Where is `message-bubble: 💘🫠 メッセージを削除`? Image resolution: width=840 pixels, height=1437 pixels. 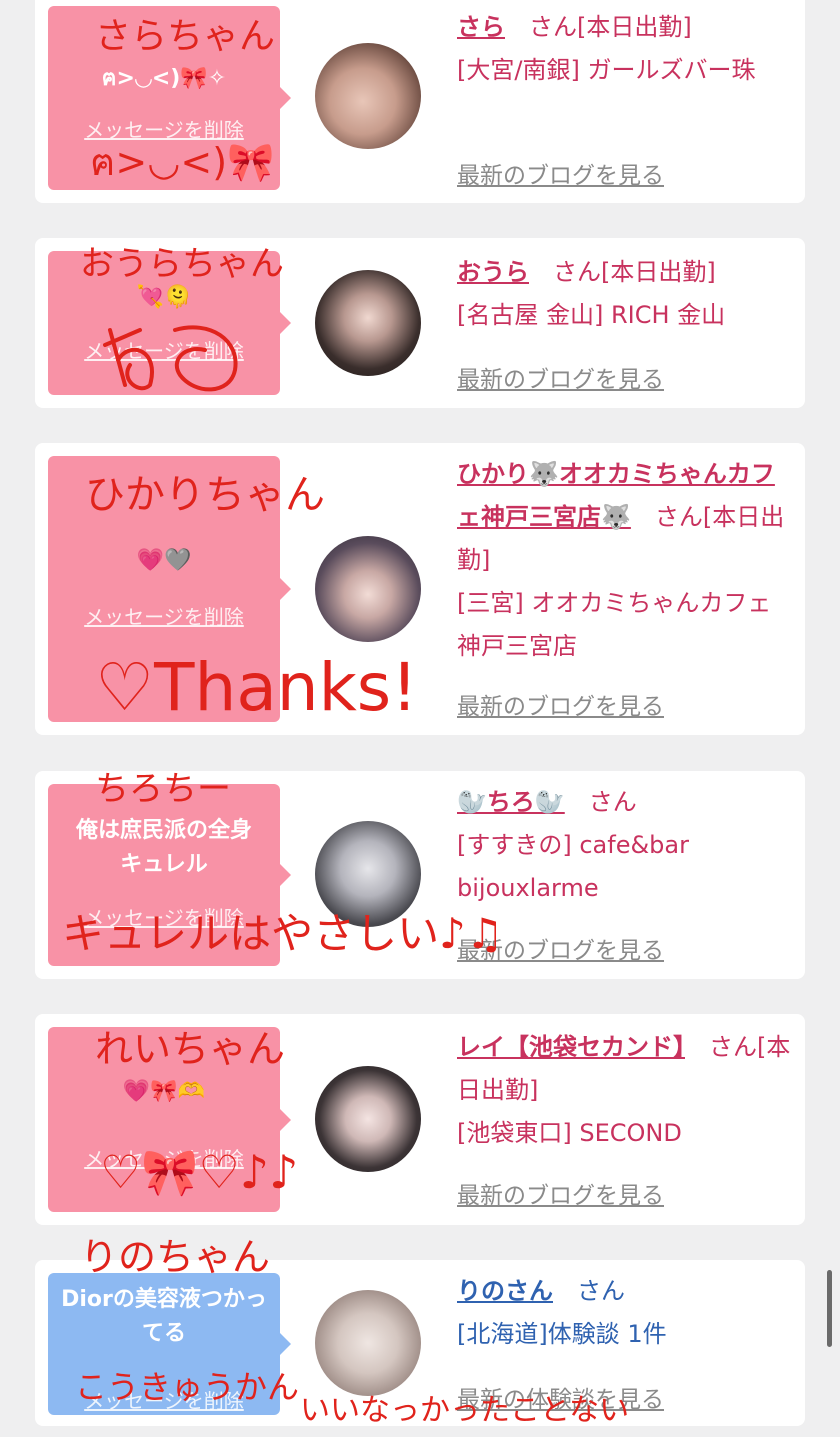 message-bubble: 💘🫠 メッセージを削除 is located at coordinates (169, 323).